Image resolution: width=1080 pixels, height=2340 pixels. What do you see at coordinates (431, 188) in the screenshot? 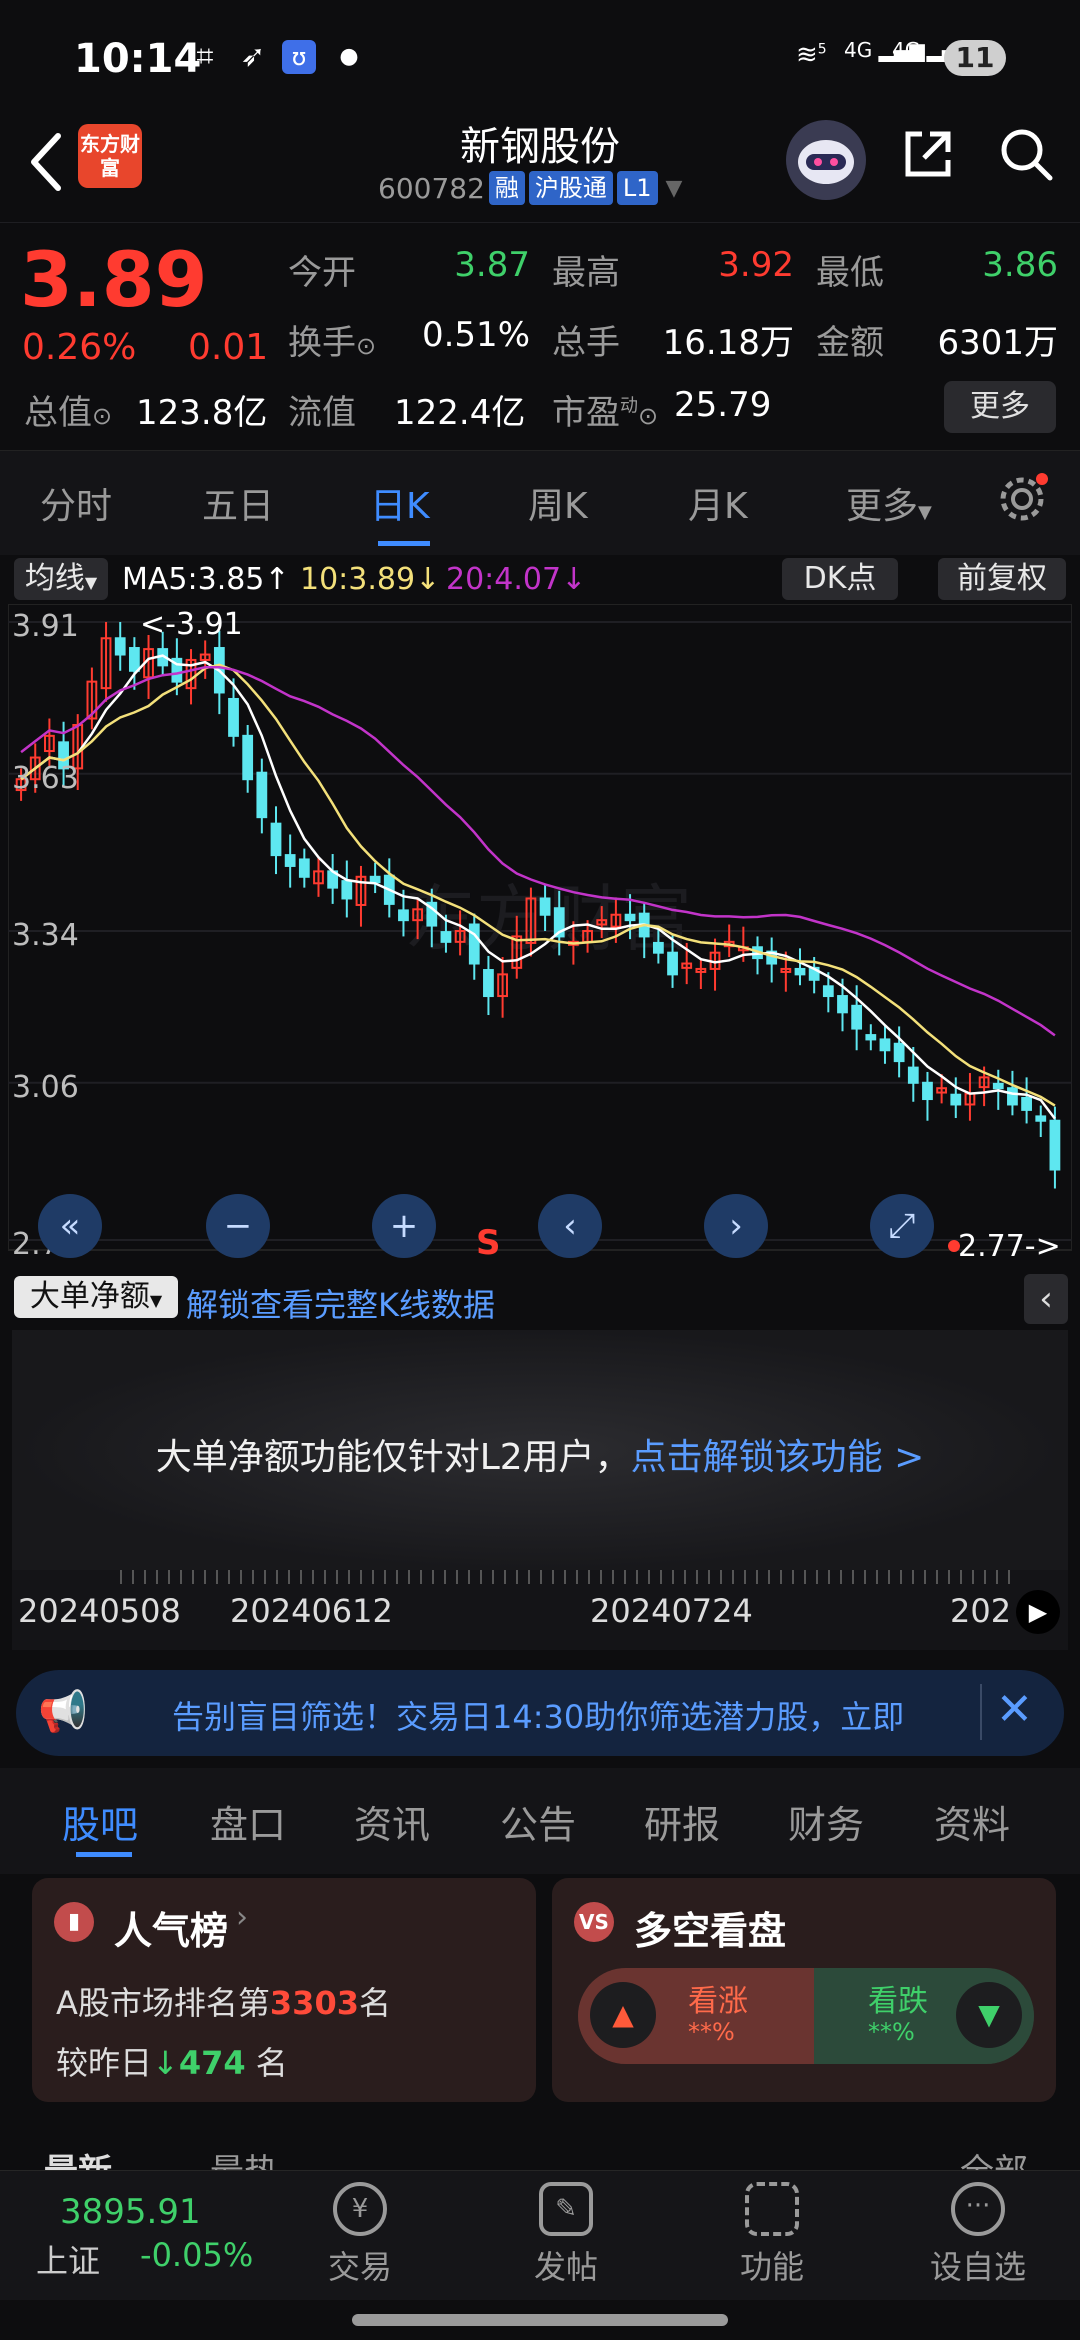
I see `stock-code: 600782` at bounding box center [431, 188].